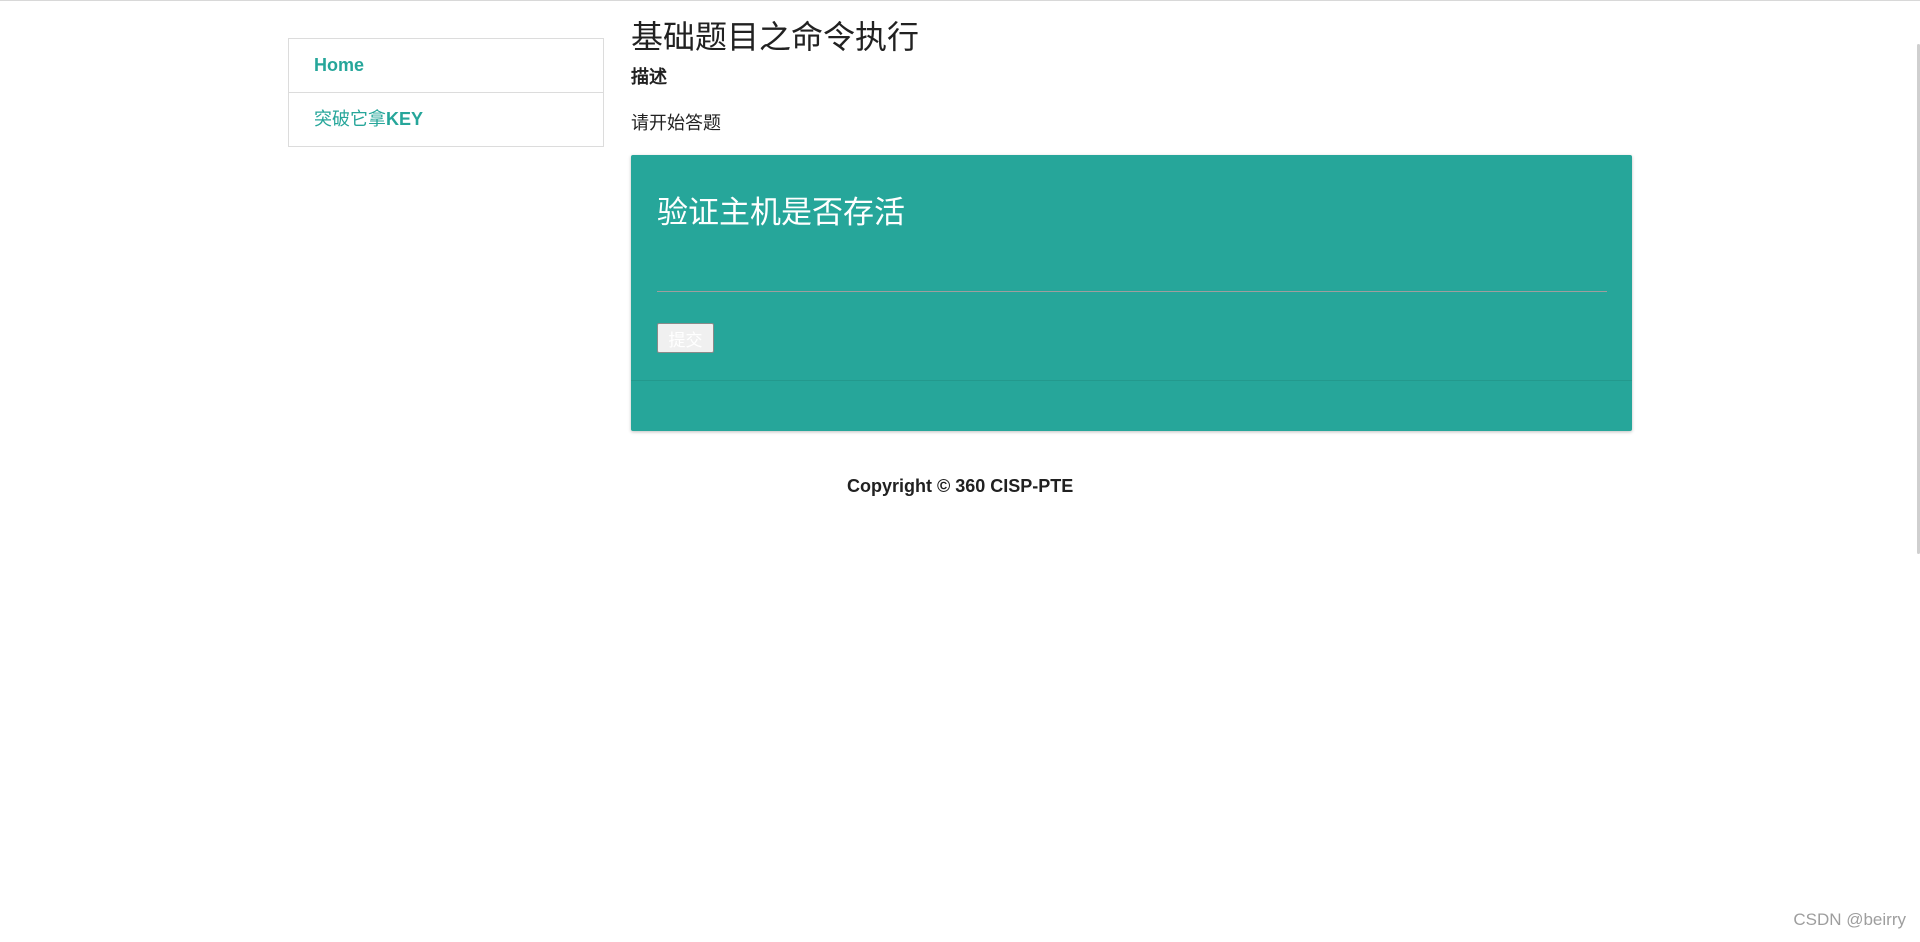  I want to click on sidebar-item-label-key: KEY, so click(405, 119).